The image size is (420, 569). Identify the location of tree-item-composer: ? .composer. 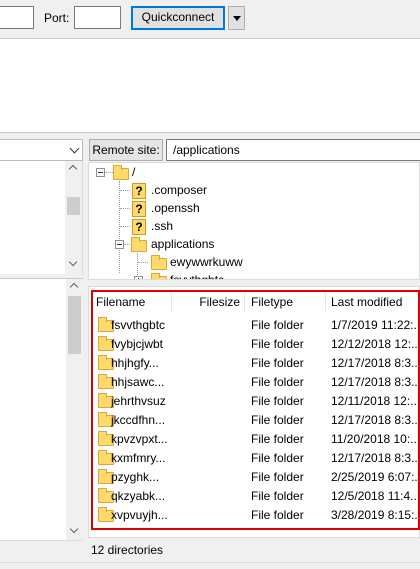
(254, 190).